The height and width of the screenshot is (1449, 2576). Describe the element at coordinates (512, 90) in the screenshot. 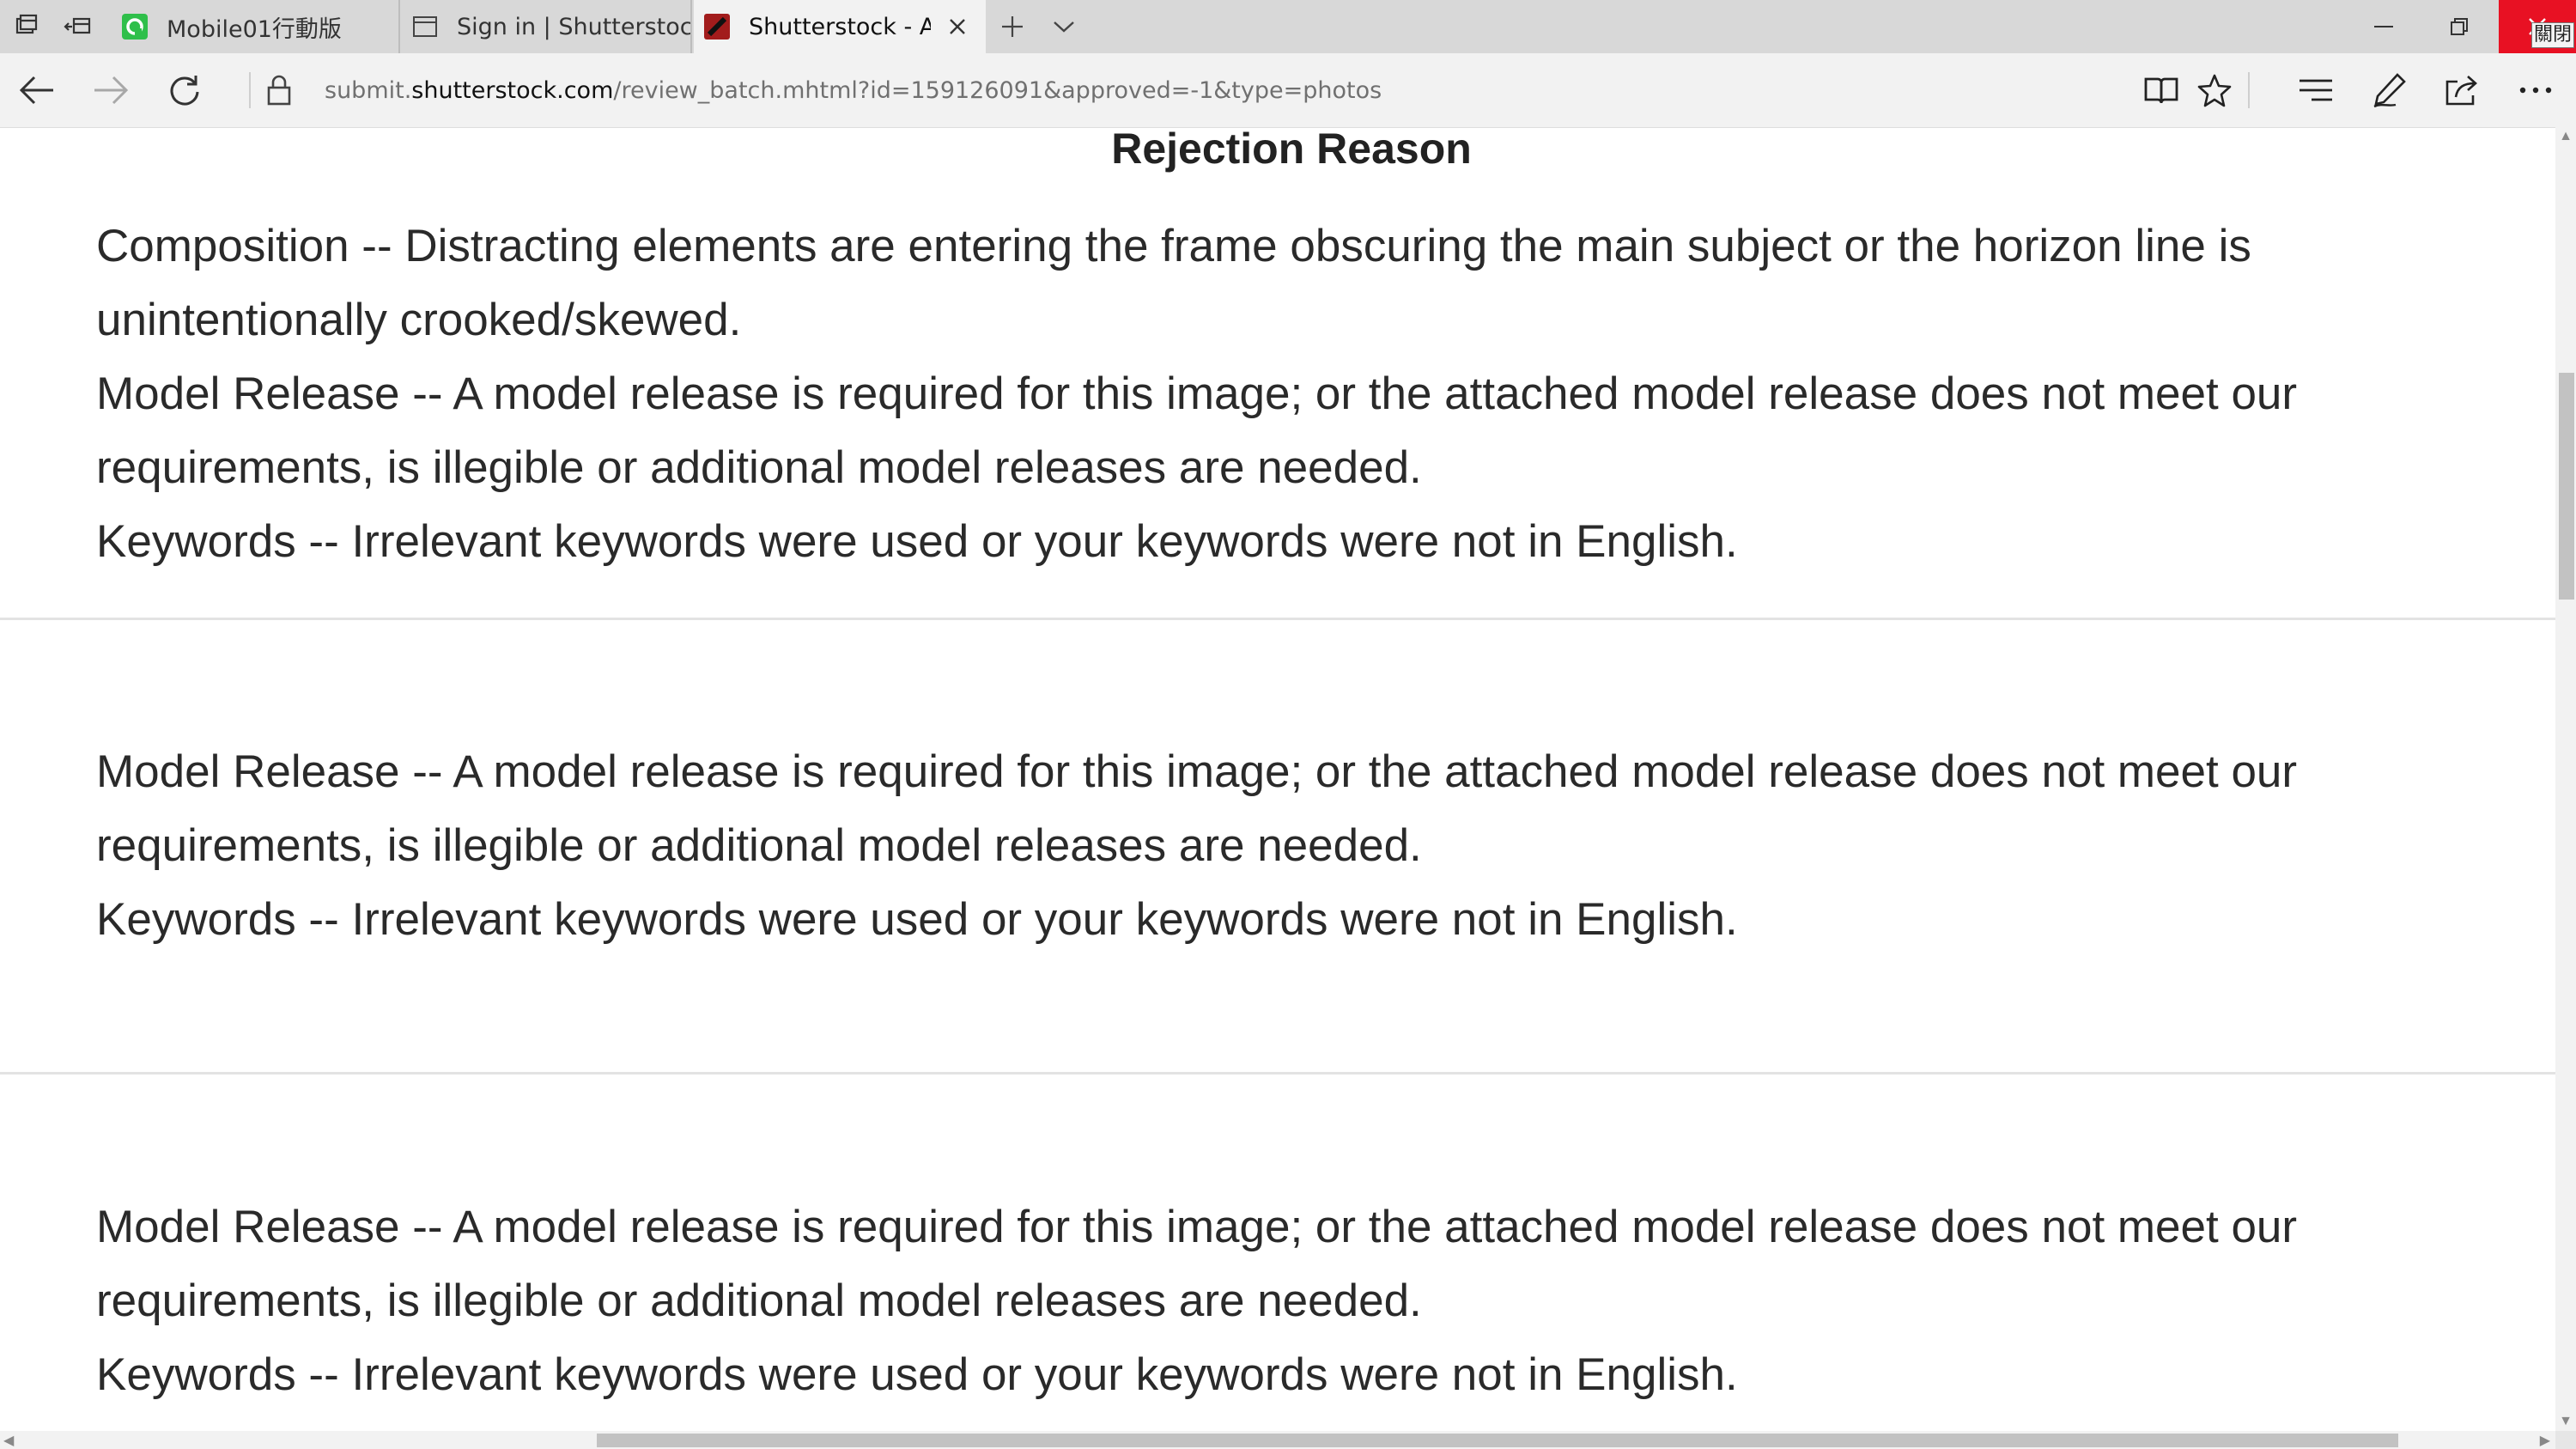

I see `url-host: shutterstock.com` at that location.